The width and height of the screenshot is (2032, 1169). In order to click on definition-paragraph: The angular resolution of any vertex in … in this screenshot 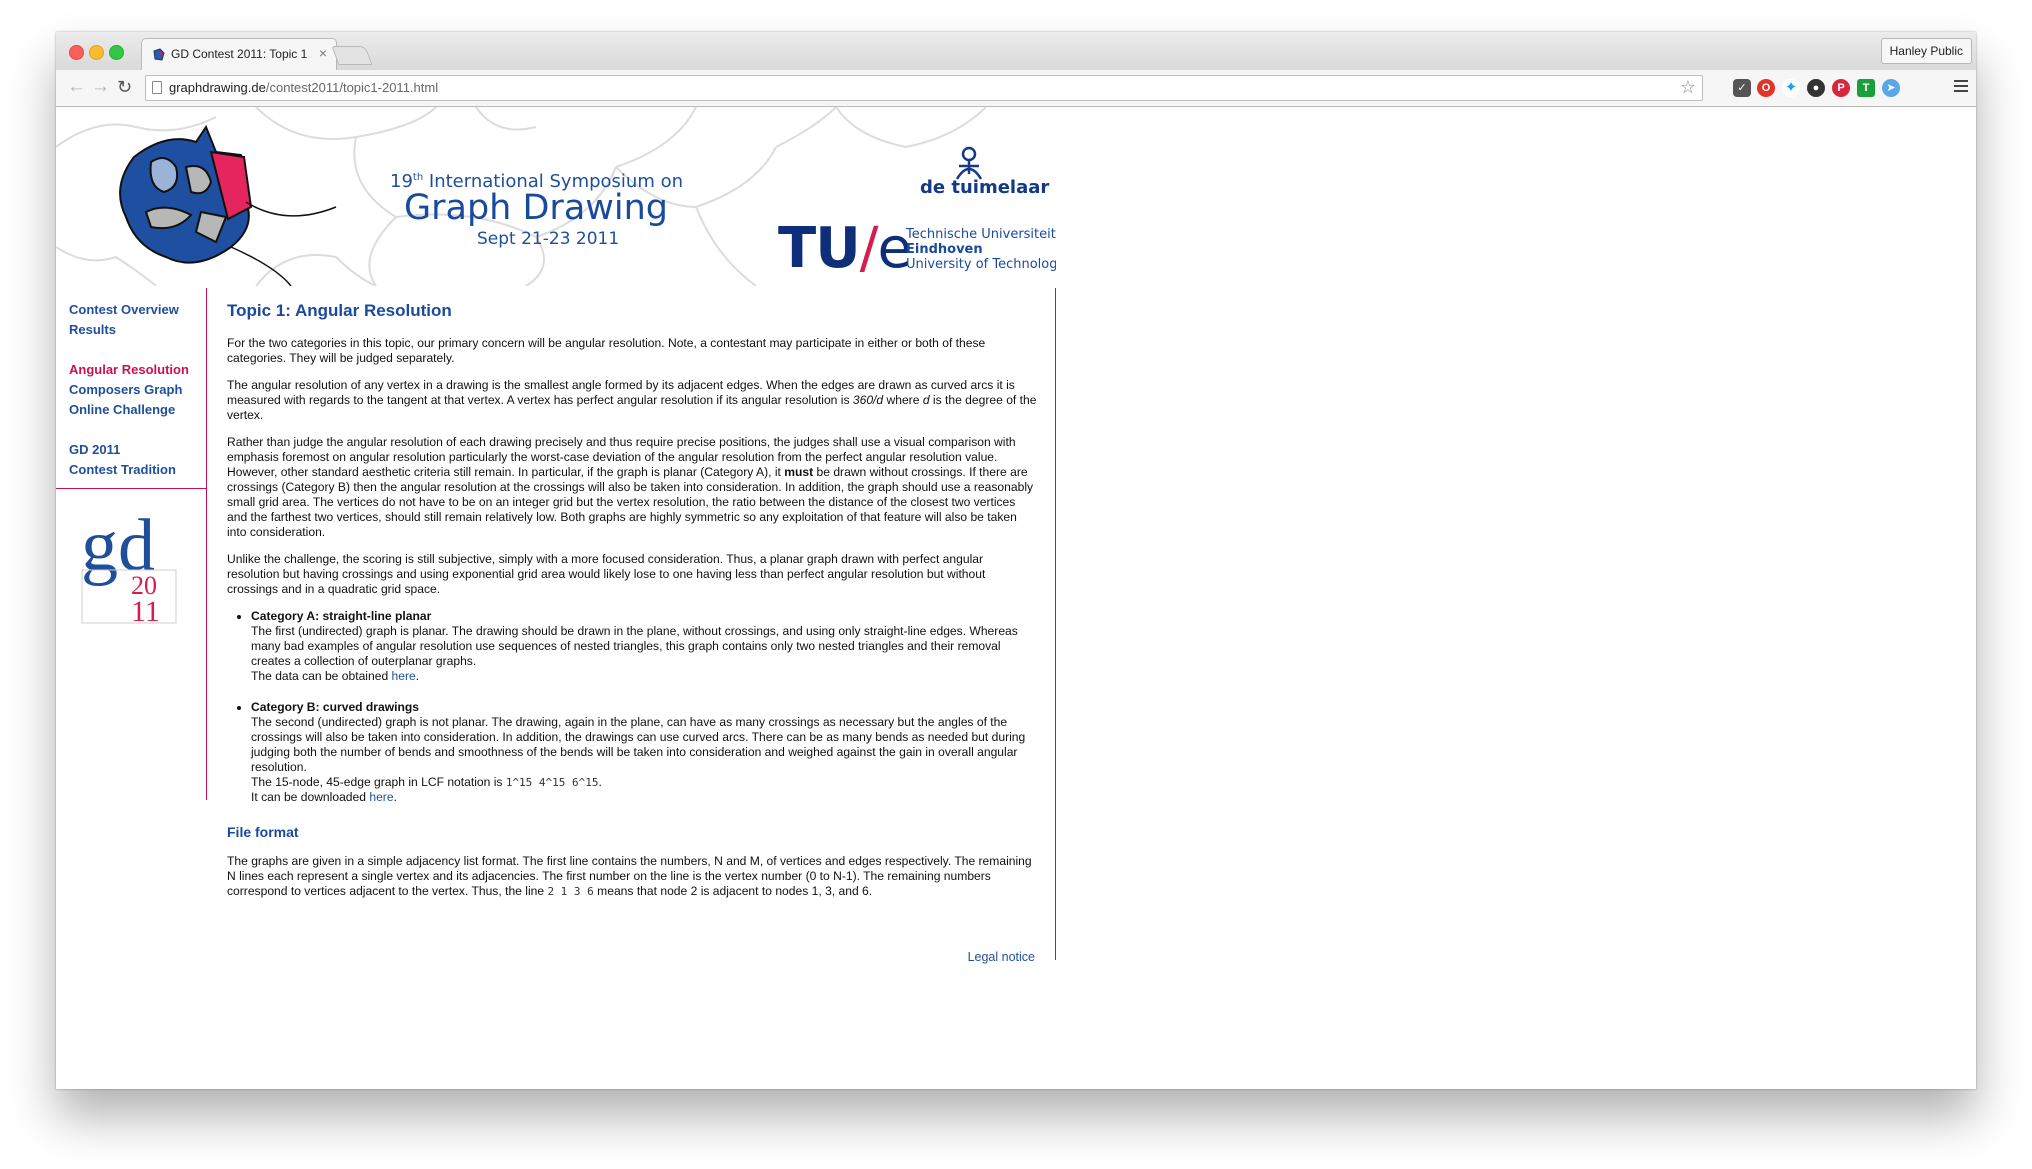, I will do `click(632, 400)`.